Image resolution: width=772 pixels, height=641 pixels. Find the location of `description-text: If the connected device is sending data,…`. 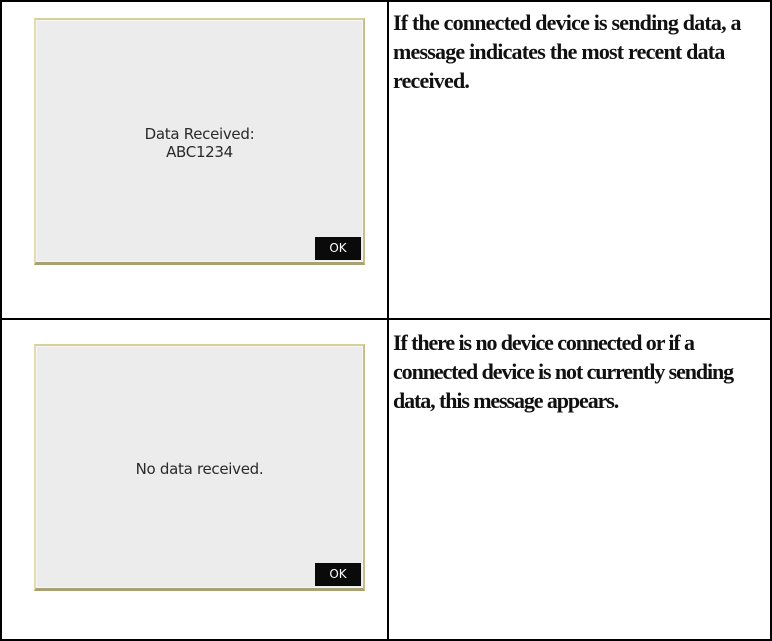

description-text: If the connected device is sending data,… is located at coordinates (567, 51).